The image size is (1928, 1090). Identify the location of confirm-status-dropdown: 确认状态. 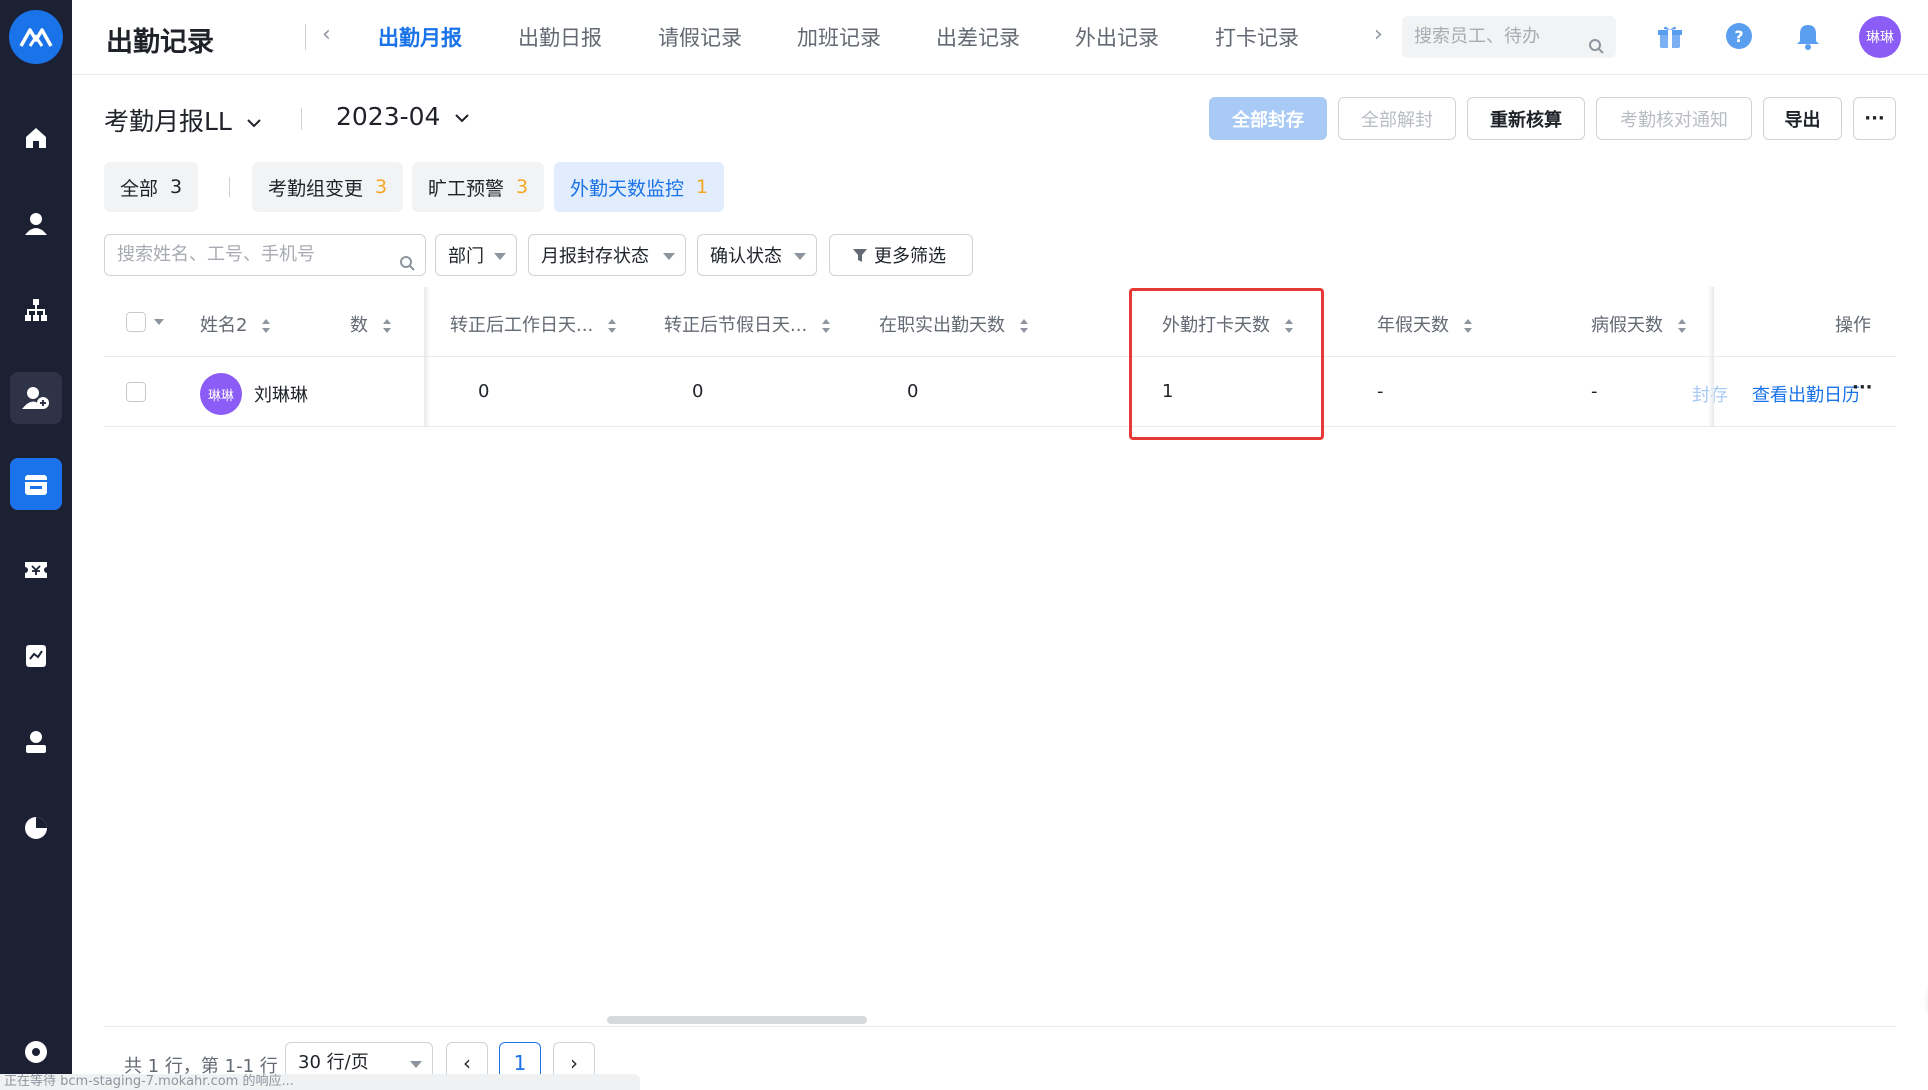
(757, 255).